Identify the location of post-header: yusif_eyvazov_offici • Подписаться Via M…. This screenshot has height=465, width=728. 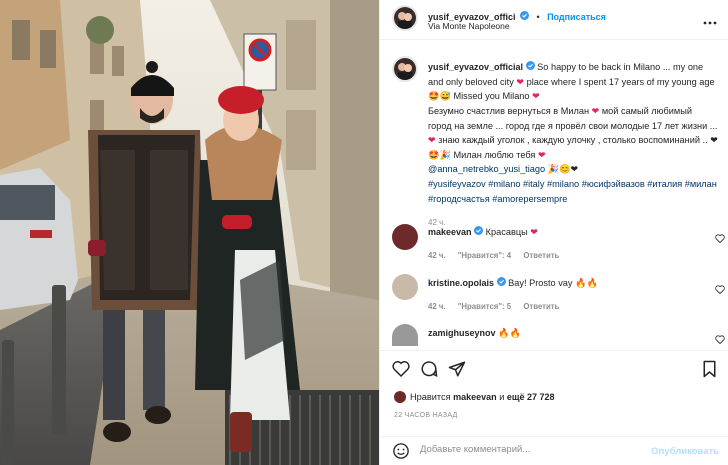
(554, 20).